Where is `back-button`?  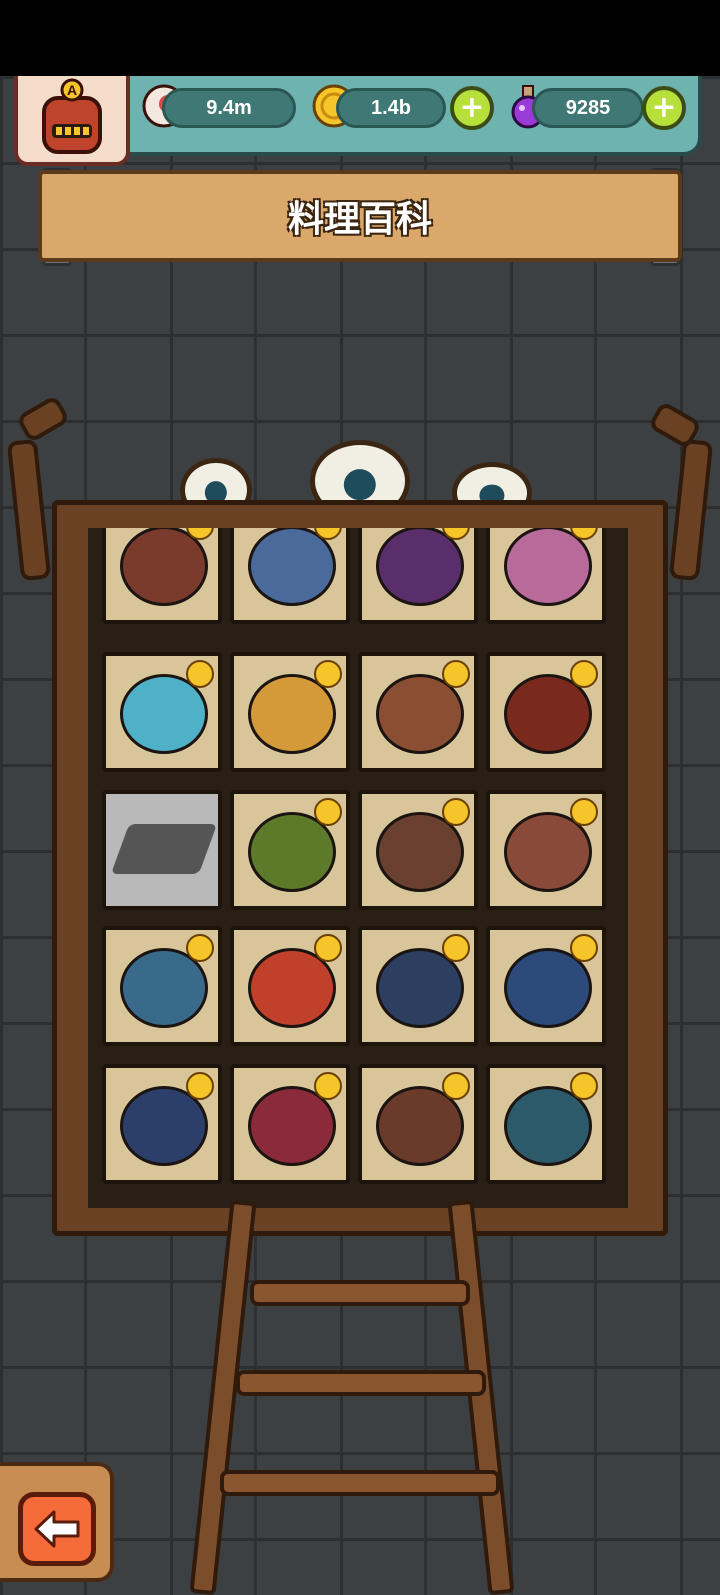
back-button is located at coordinates (57, 1529).